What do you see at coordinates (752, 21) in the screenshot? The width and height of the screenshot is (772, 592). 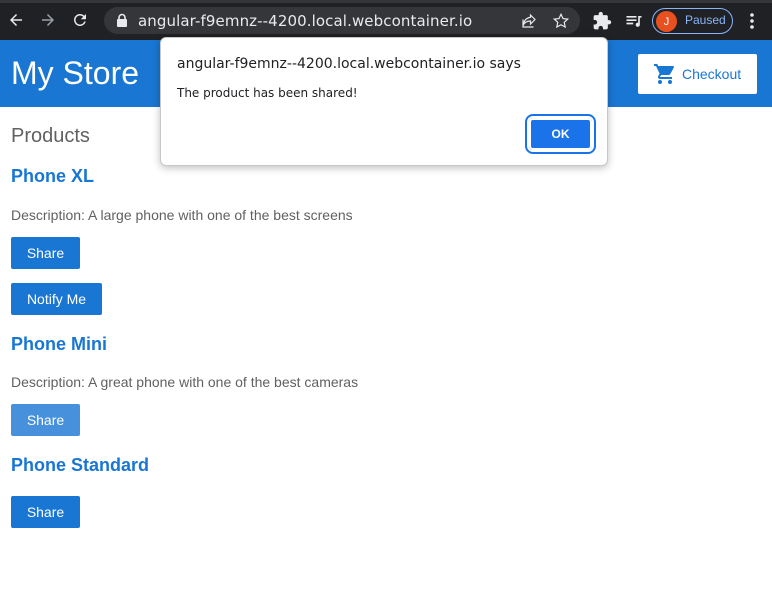 I see `more-menu-icon` at bounding box center [752, 21].